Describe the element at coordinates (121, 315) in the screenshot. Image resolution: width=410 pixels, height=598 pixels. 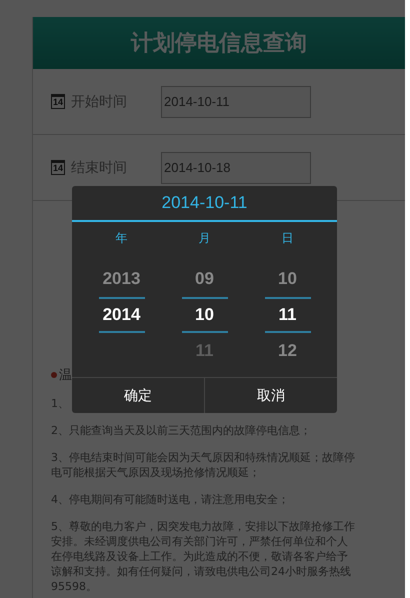
I see `picker-option: 2014` at that location.